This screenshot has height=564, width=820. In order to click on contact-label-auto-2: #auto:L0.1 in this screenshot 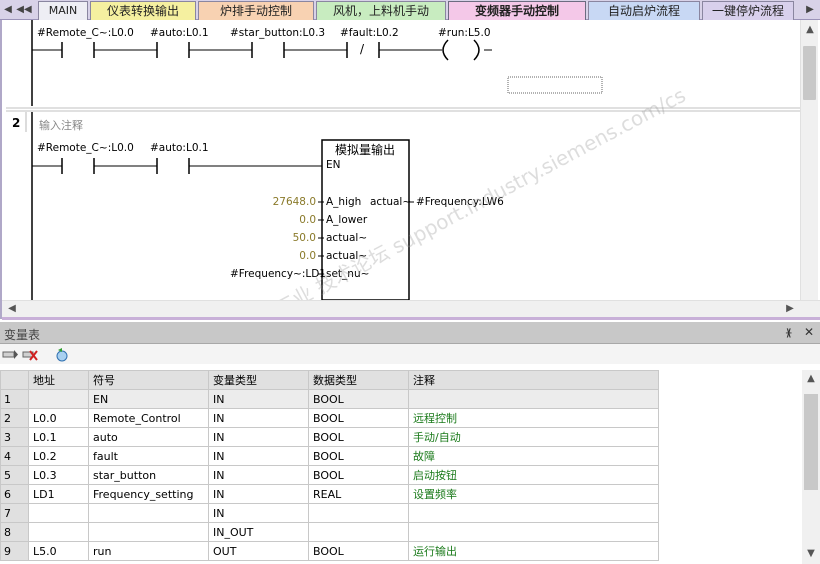, I will do `click(179, 148)`.